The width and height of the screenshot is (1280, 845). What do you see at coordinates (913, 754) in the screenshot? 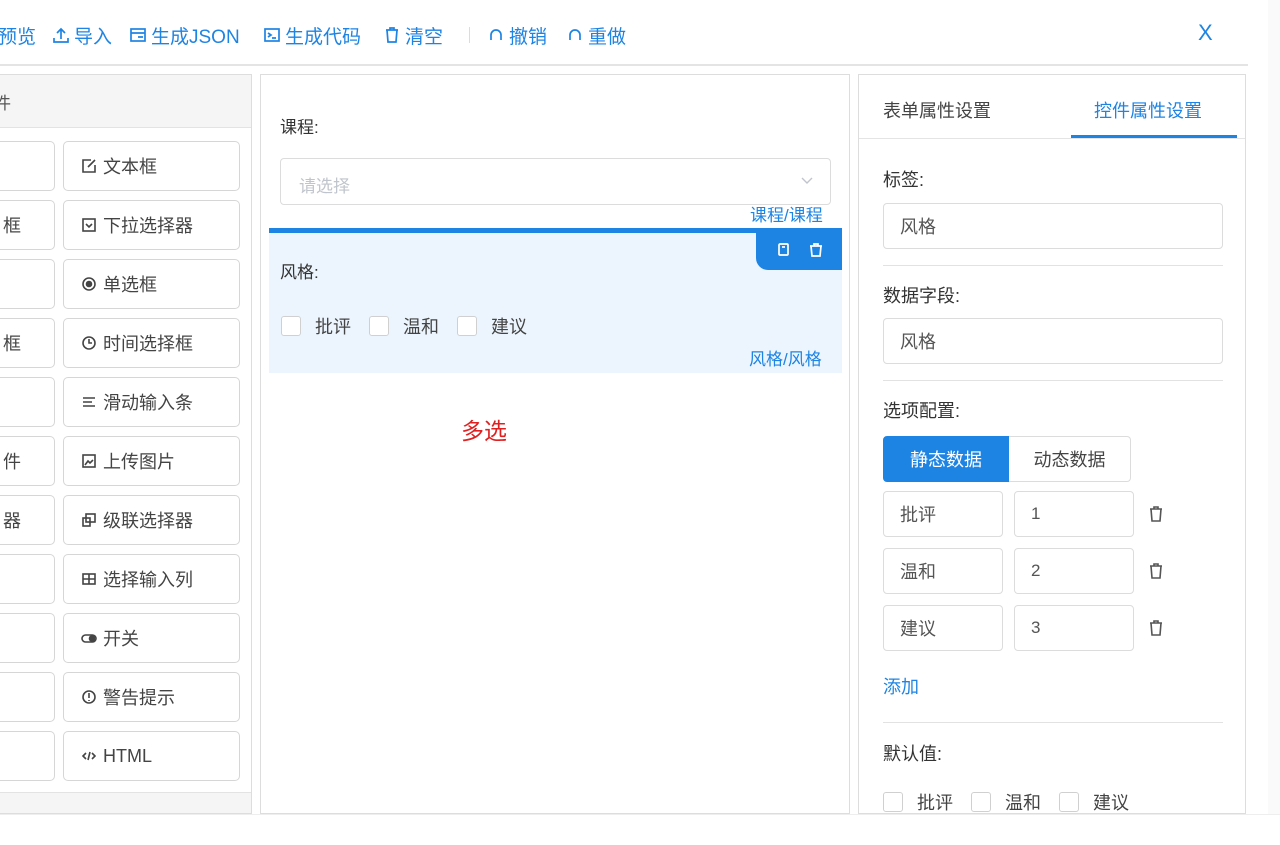
I see `default-value-title: 默认值:` at bounding box center [913, 754].